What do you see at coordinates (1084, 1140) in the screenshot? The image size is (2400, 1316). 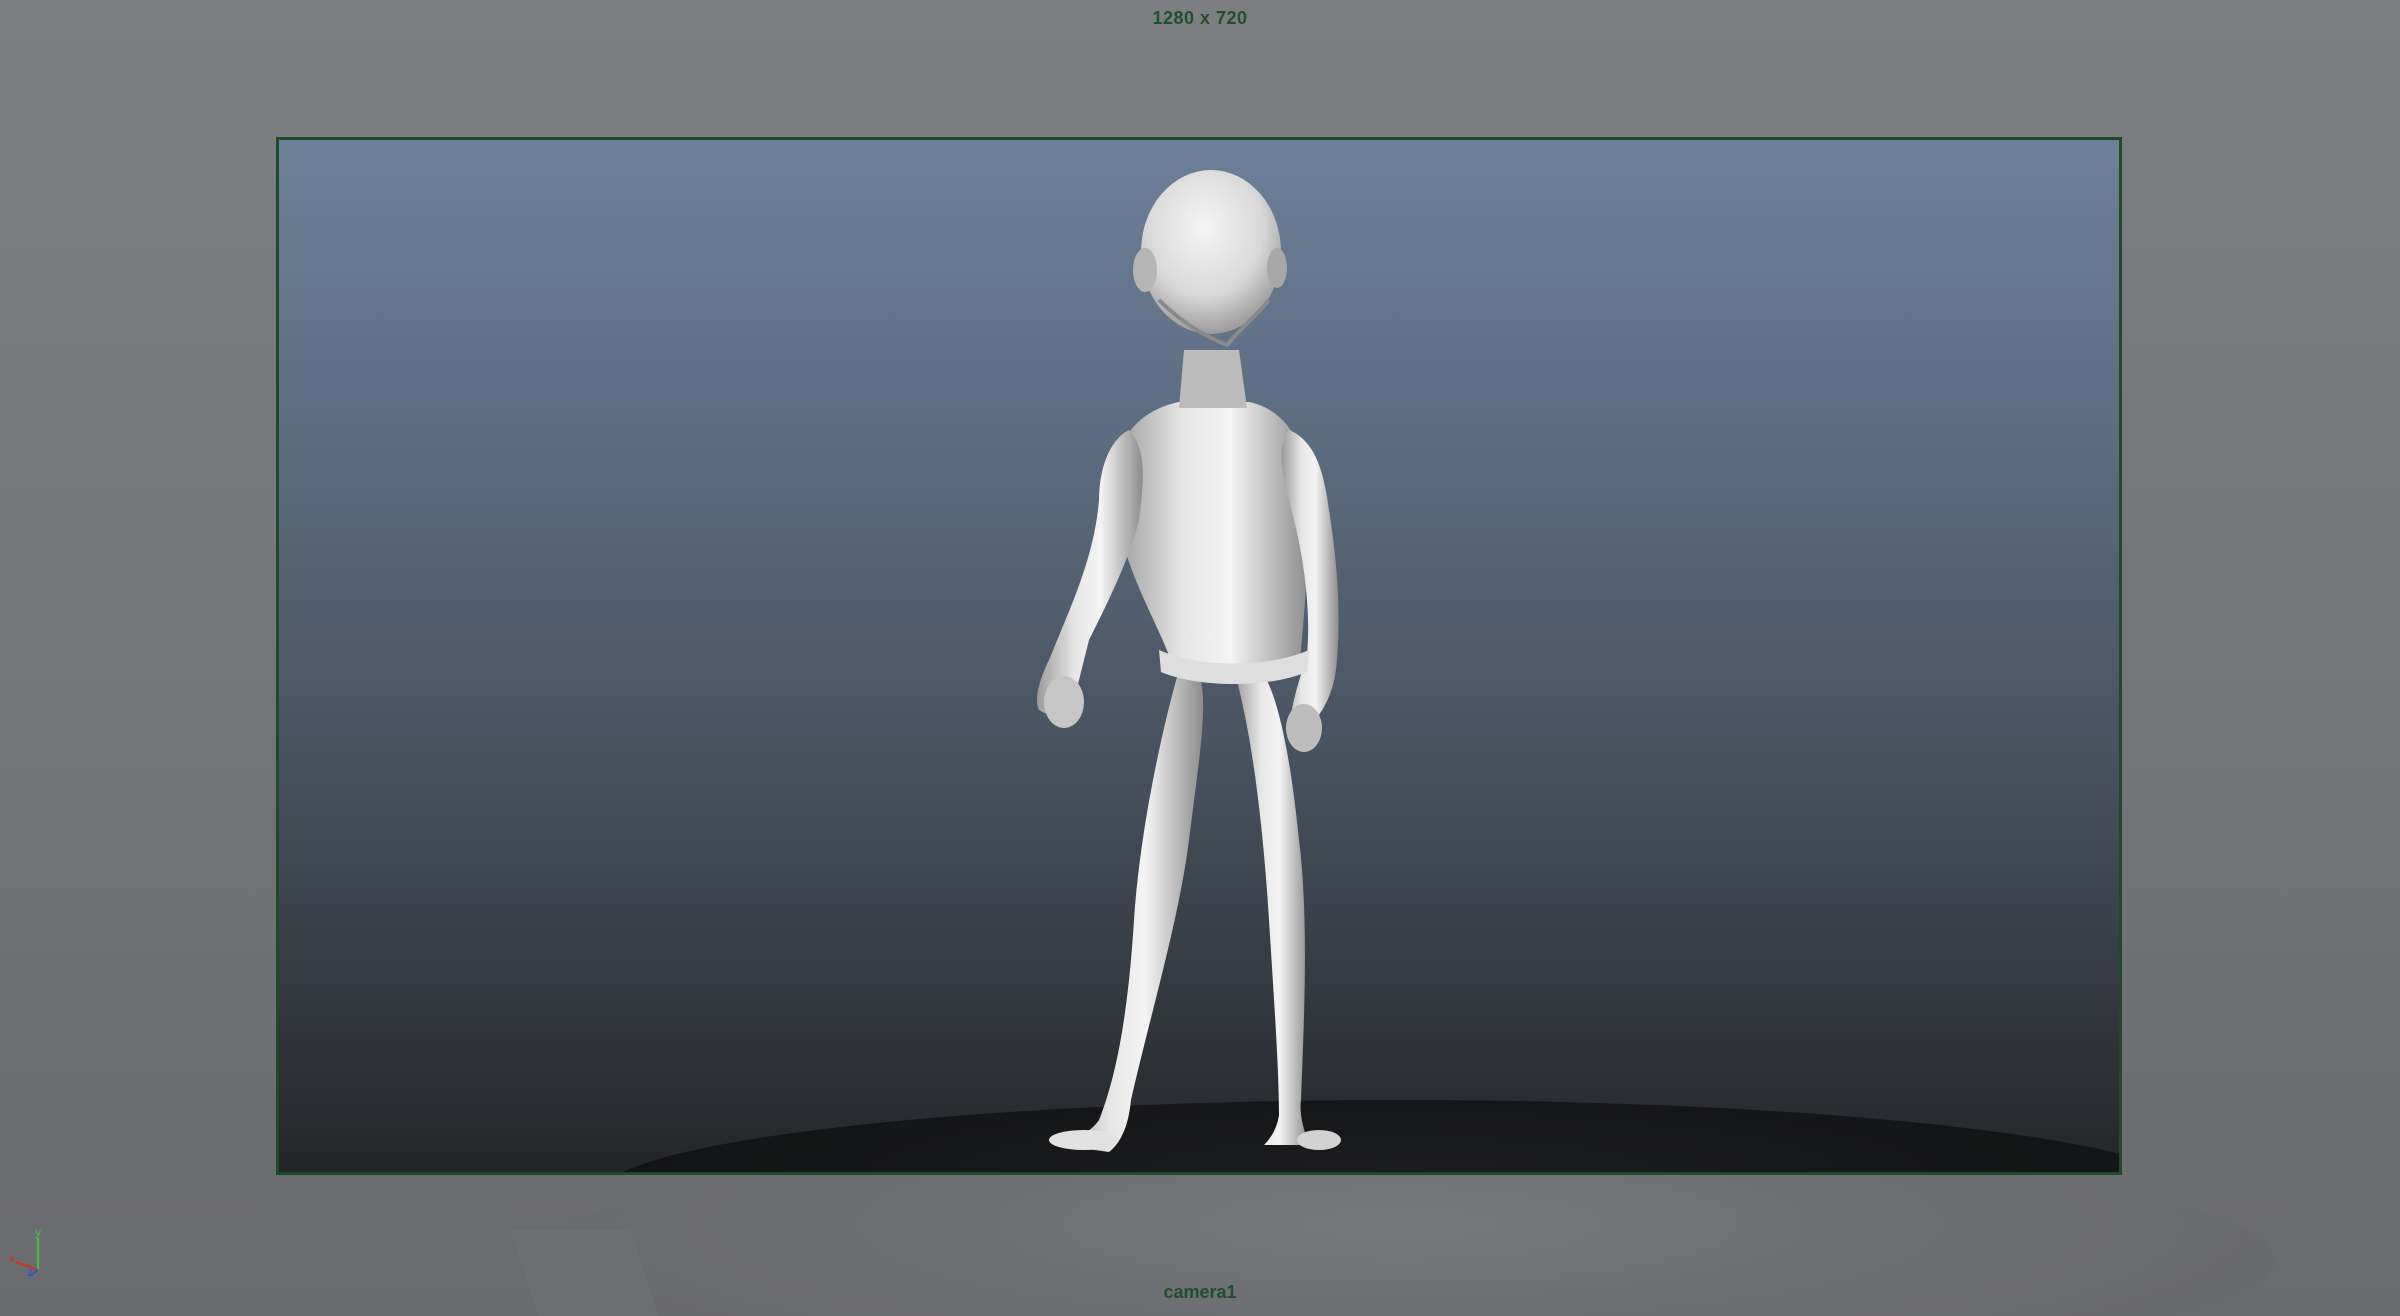 I see `left-foot` at bounding box center [1084, 1140].